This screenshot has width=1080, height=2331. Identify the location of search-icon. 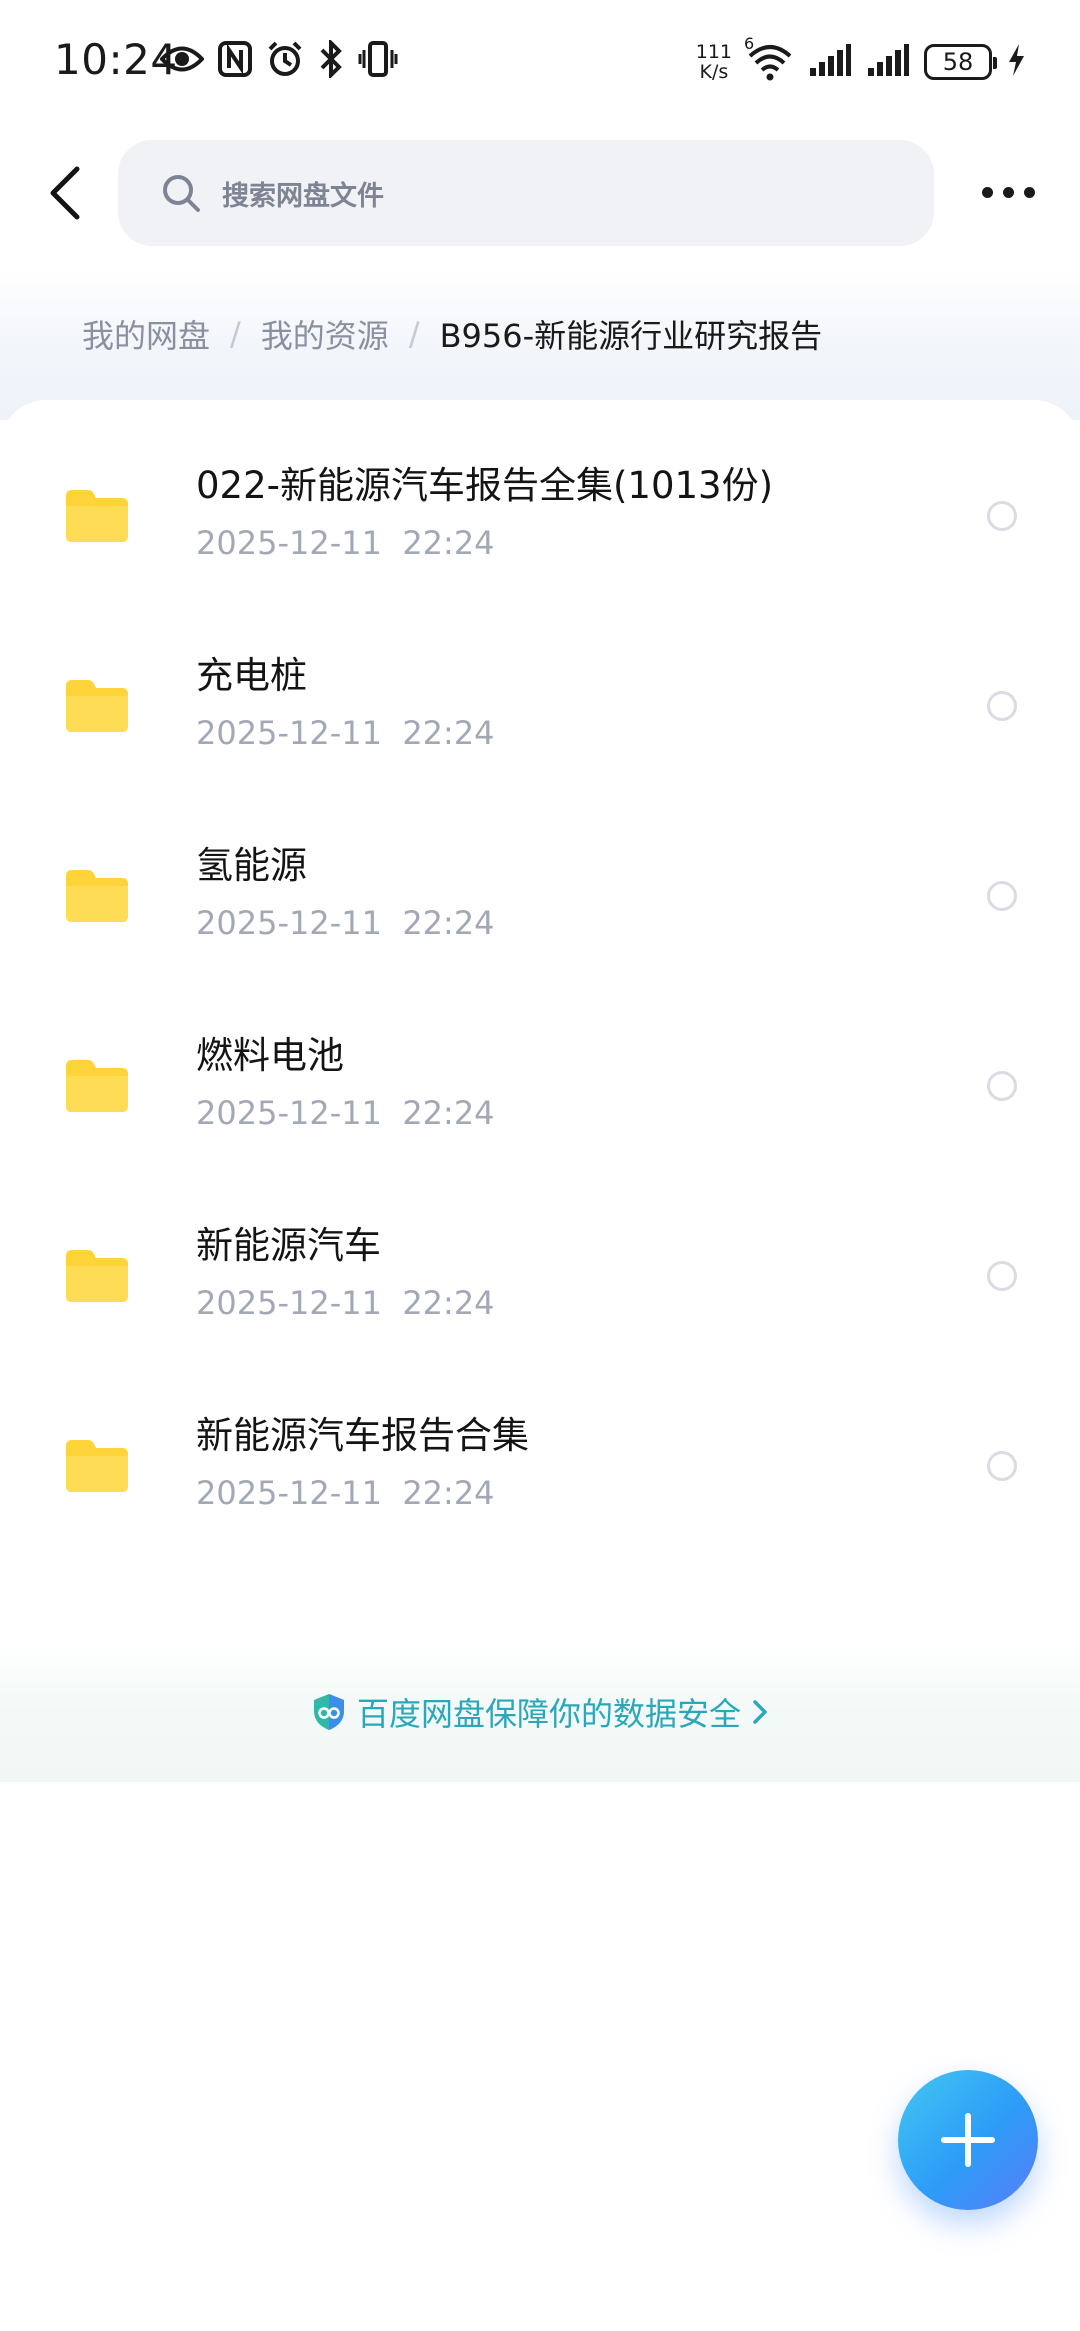
(181, 193).